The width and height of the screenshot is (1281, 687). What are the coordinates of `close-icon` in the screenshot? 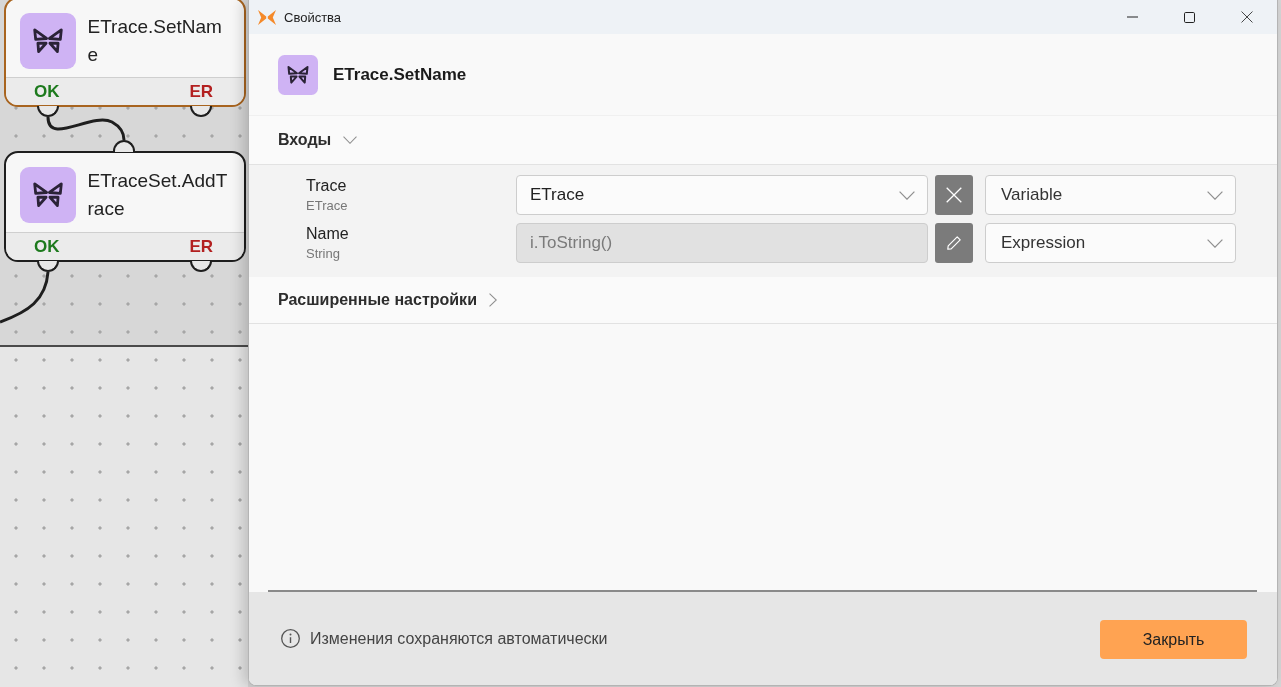 It's located at (1246, 17).